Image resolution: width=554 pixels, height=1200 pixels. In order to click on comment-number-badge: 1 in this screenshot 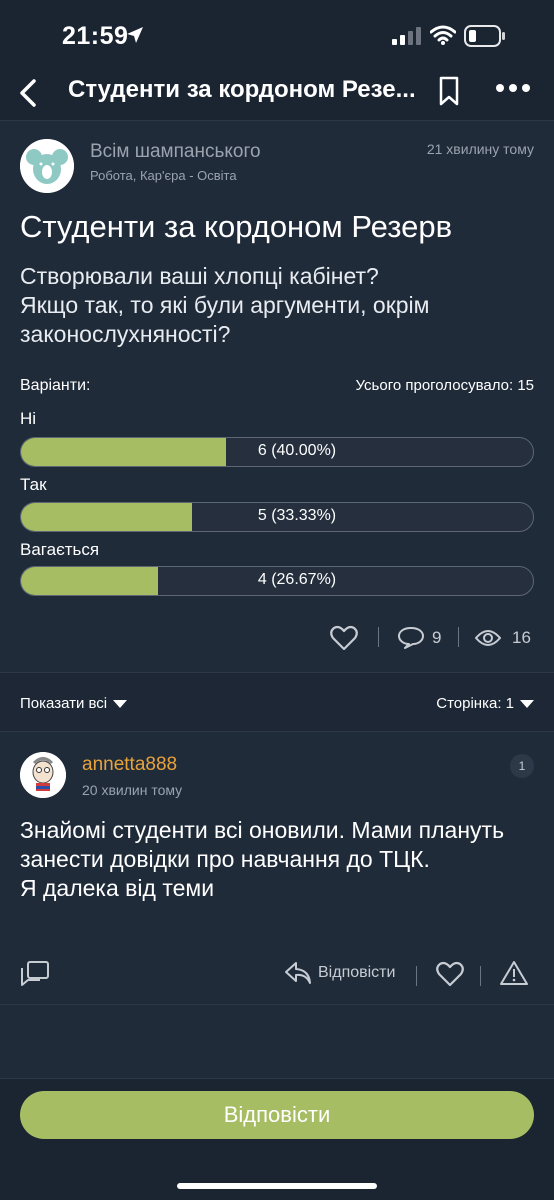, I will do `click(522, 766)`.